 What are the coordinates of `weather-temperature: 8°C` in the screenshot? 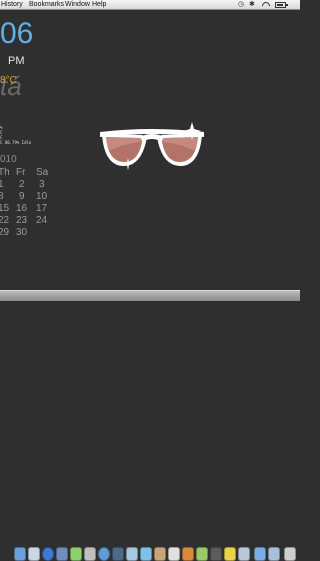 It's located at (8, 80).